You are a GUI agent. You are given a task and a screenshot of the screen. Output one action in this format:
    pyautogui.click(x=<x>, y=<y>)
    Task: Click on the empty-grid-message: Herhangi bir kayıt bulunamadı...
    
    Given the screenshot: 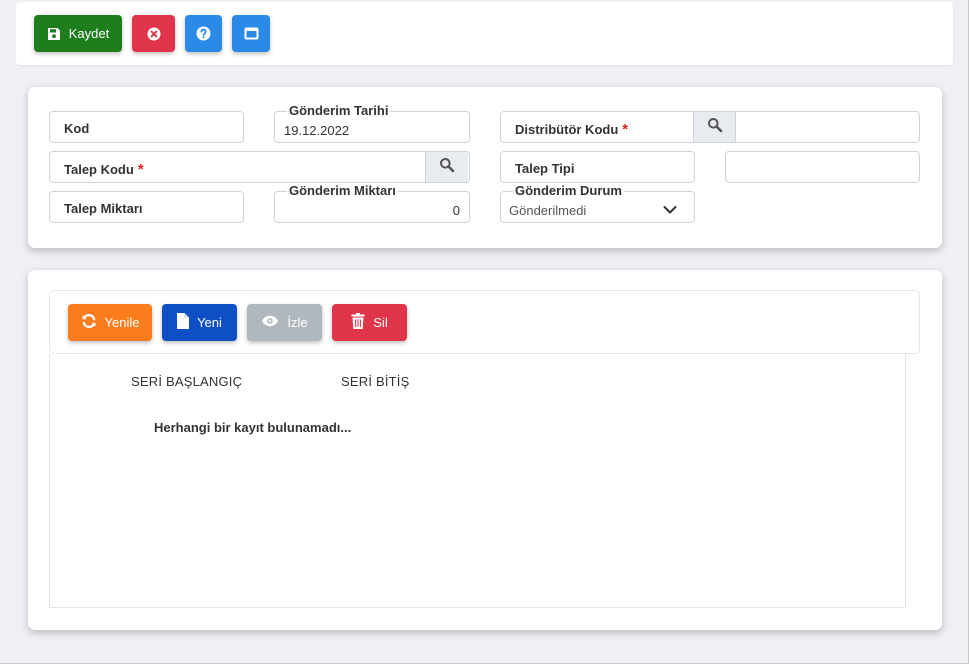 What is the action you would take?
    pyautogui.click(x=253, y=427)
    